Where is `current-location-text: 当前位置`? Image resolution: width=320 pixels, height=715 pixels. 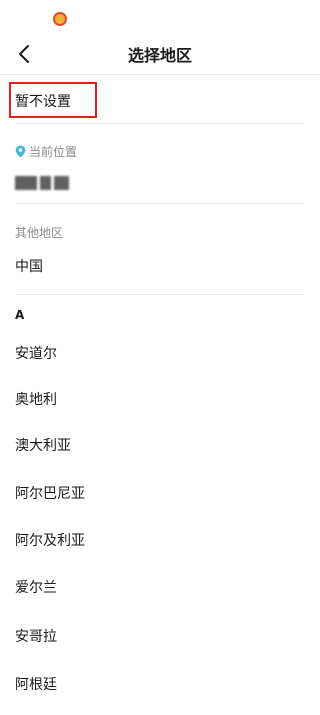
current-location-text: 当前位置 is located at coordinates (53, 152).